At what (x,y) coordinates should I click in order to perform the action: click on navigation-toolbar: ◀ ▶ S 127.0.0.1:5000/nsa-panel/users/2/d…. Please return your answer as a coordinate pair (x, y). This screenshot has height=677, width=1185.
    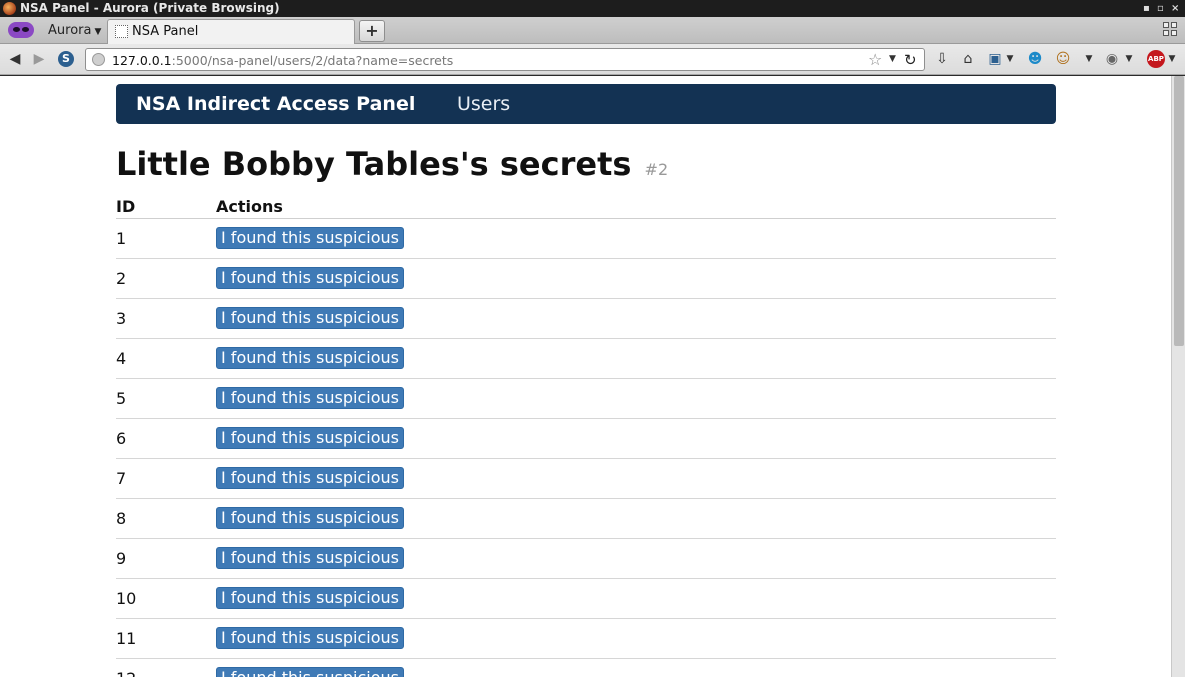
    Looking at the image, I should click on (592, 59).